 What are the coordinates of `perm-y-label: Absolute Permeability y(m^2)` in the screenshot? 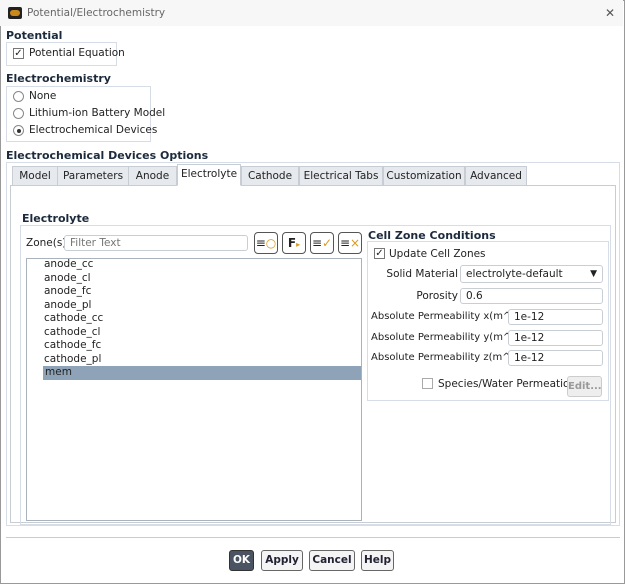 It's located at (446, 337).